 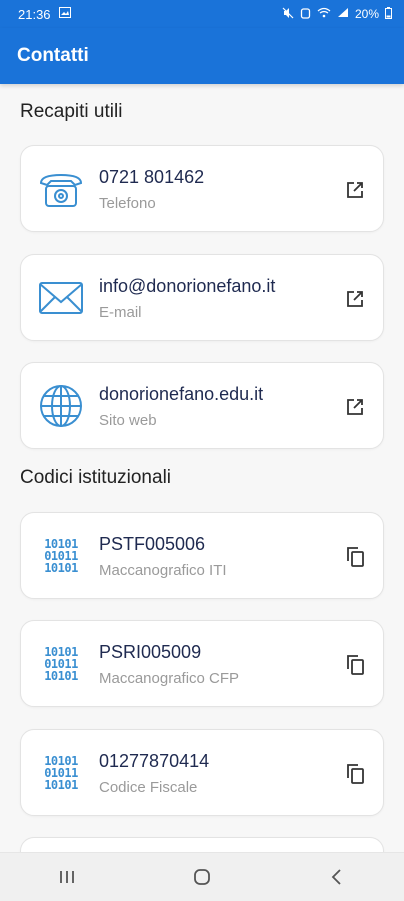 I want to click on back-icon, so click(x=337, y=877).